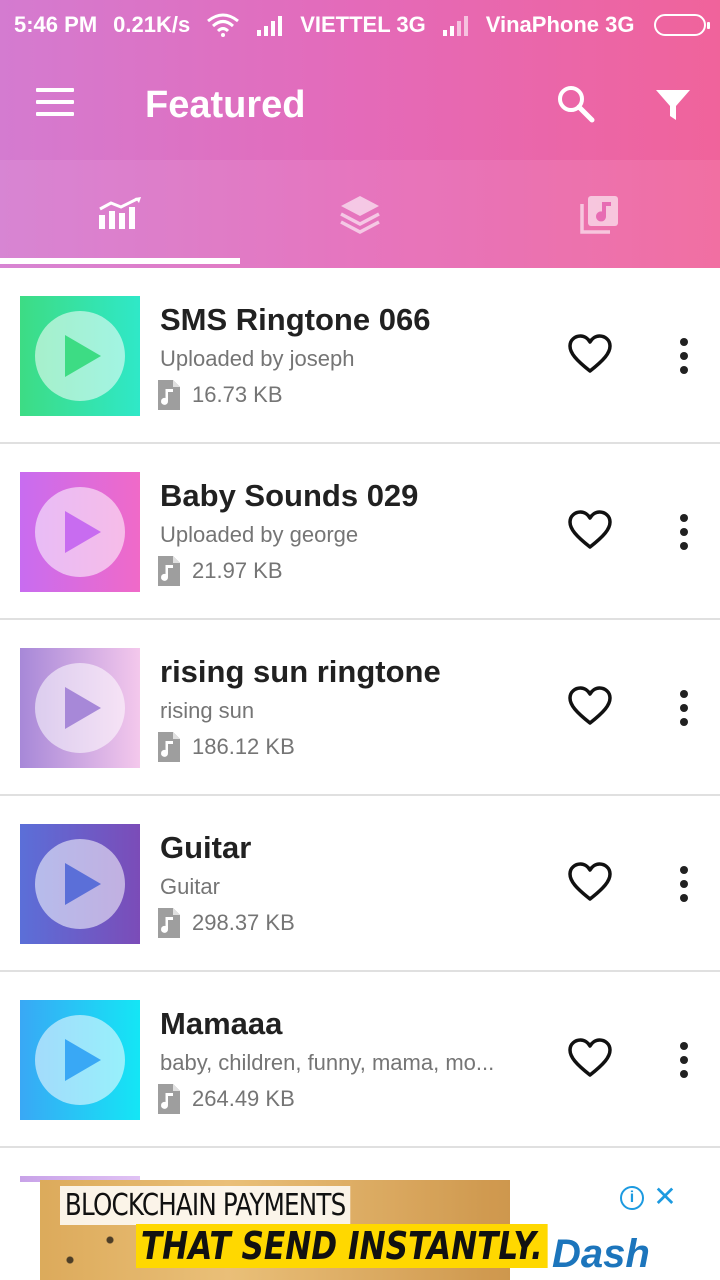 Image resolution: width=720 pixels, height=1280 pixels. Describe the element at coordinates (190, 886) in the screenshot. I see `ringtone-subtitle: Guitar` at that location.